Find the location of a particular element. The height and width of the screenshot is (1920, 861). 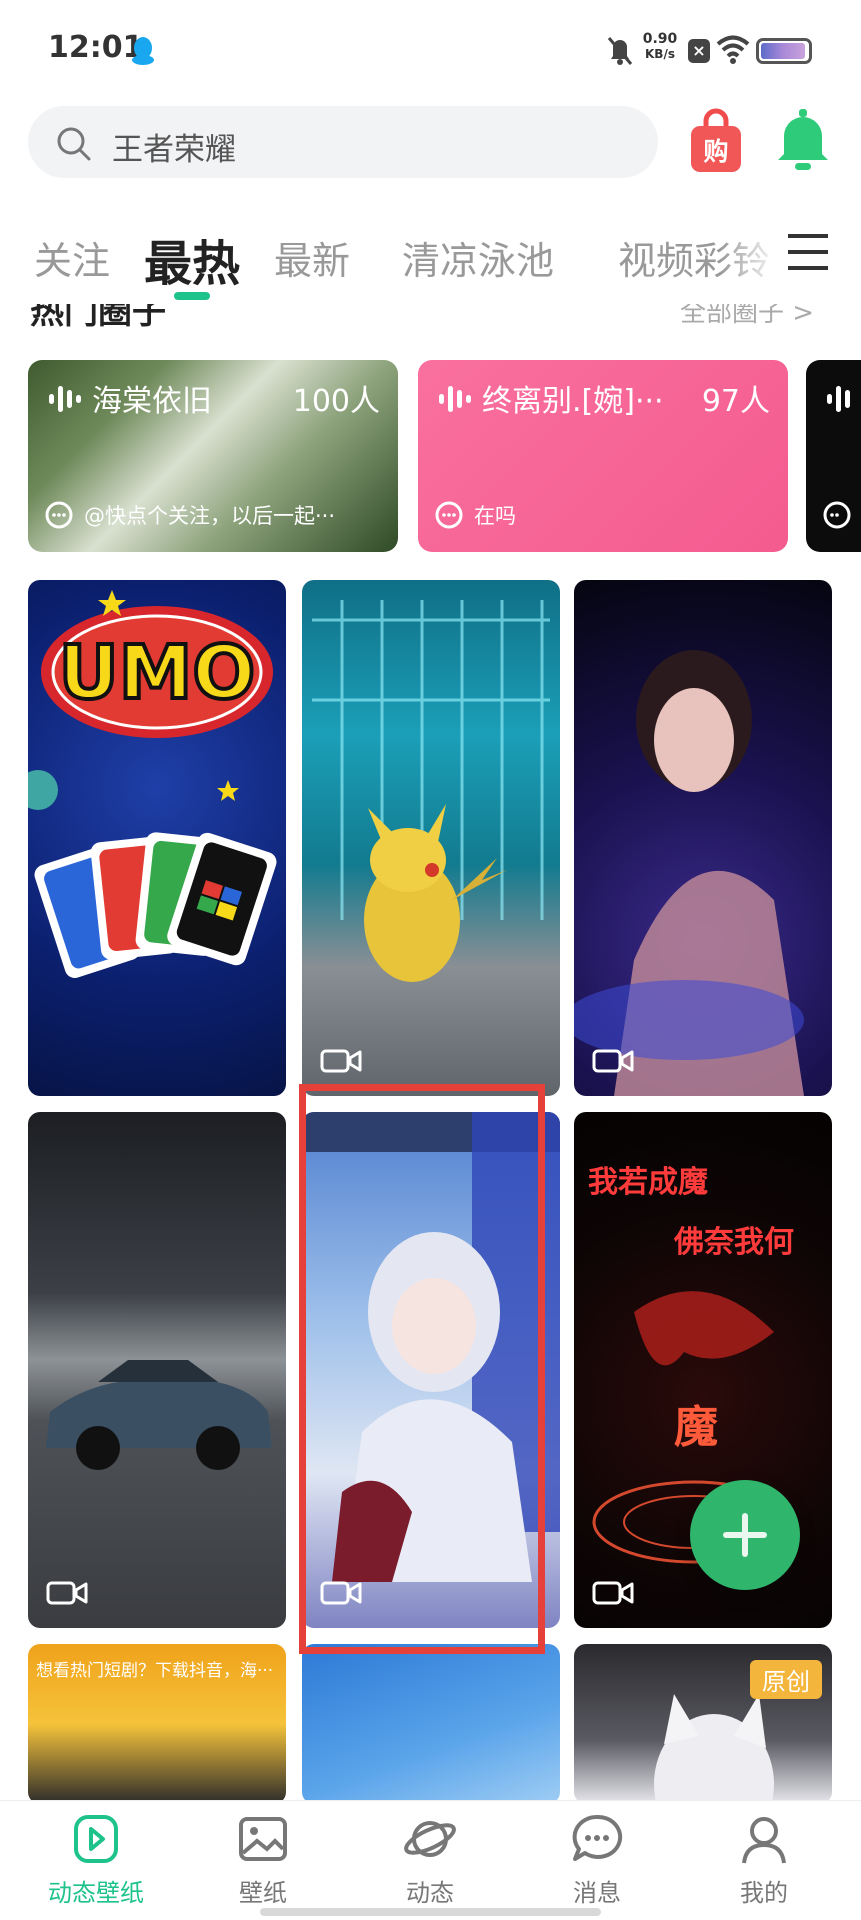

tile-text-line-3: 魔 is located at coordinates (696, 1427).